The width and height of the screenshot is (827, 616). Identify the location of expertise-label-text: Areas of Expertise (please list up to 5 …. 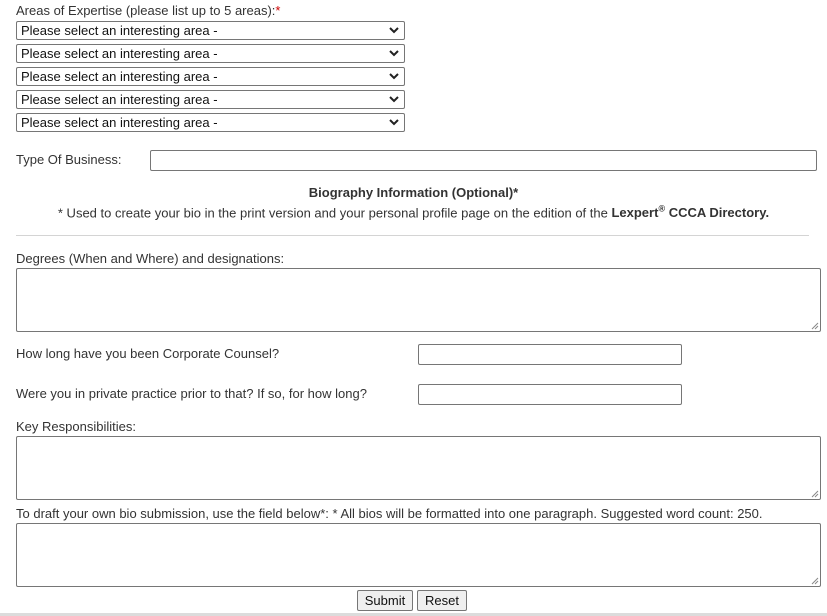
(146, 10).